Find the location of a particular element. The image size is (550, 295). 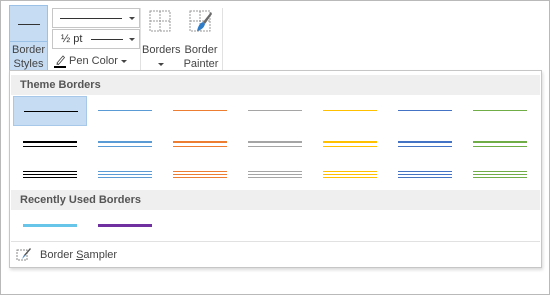

border-swatch-theme-row1-col7 is located at coordinates (500, 111).